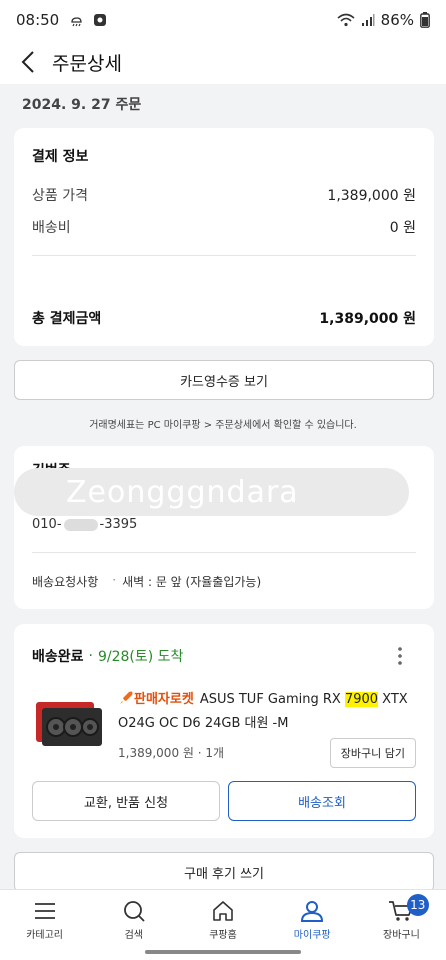  I want to click on page-header: 주문상세, so click(223, 62).